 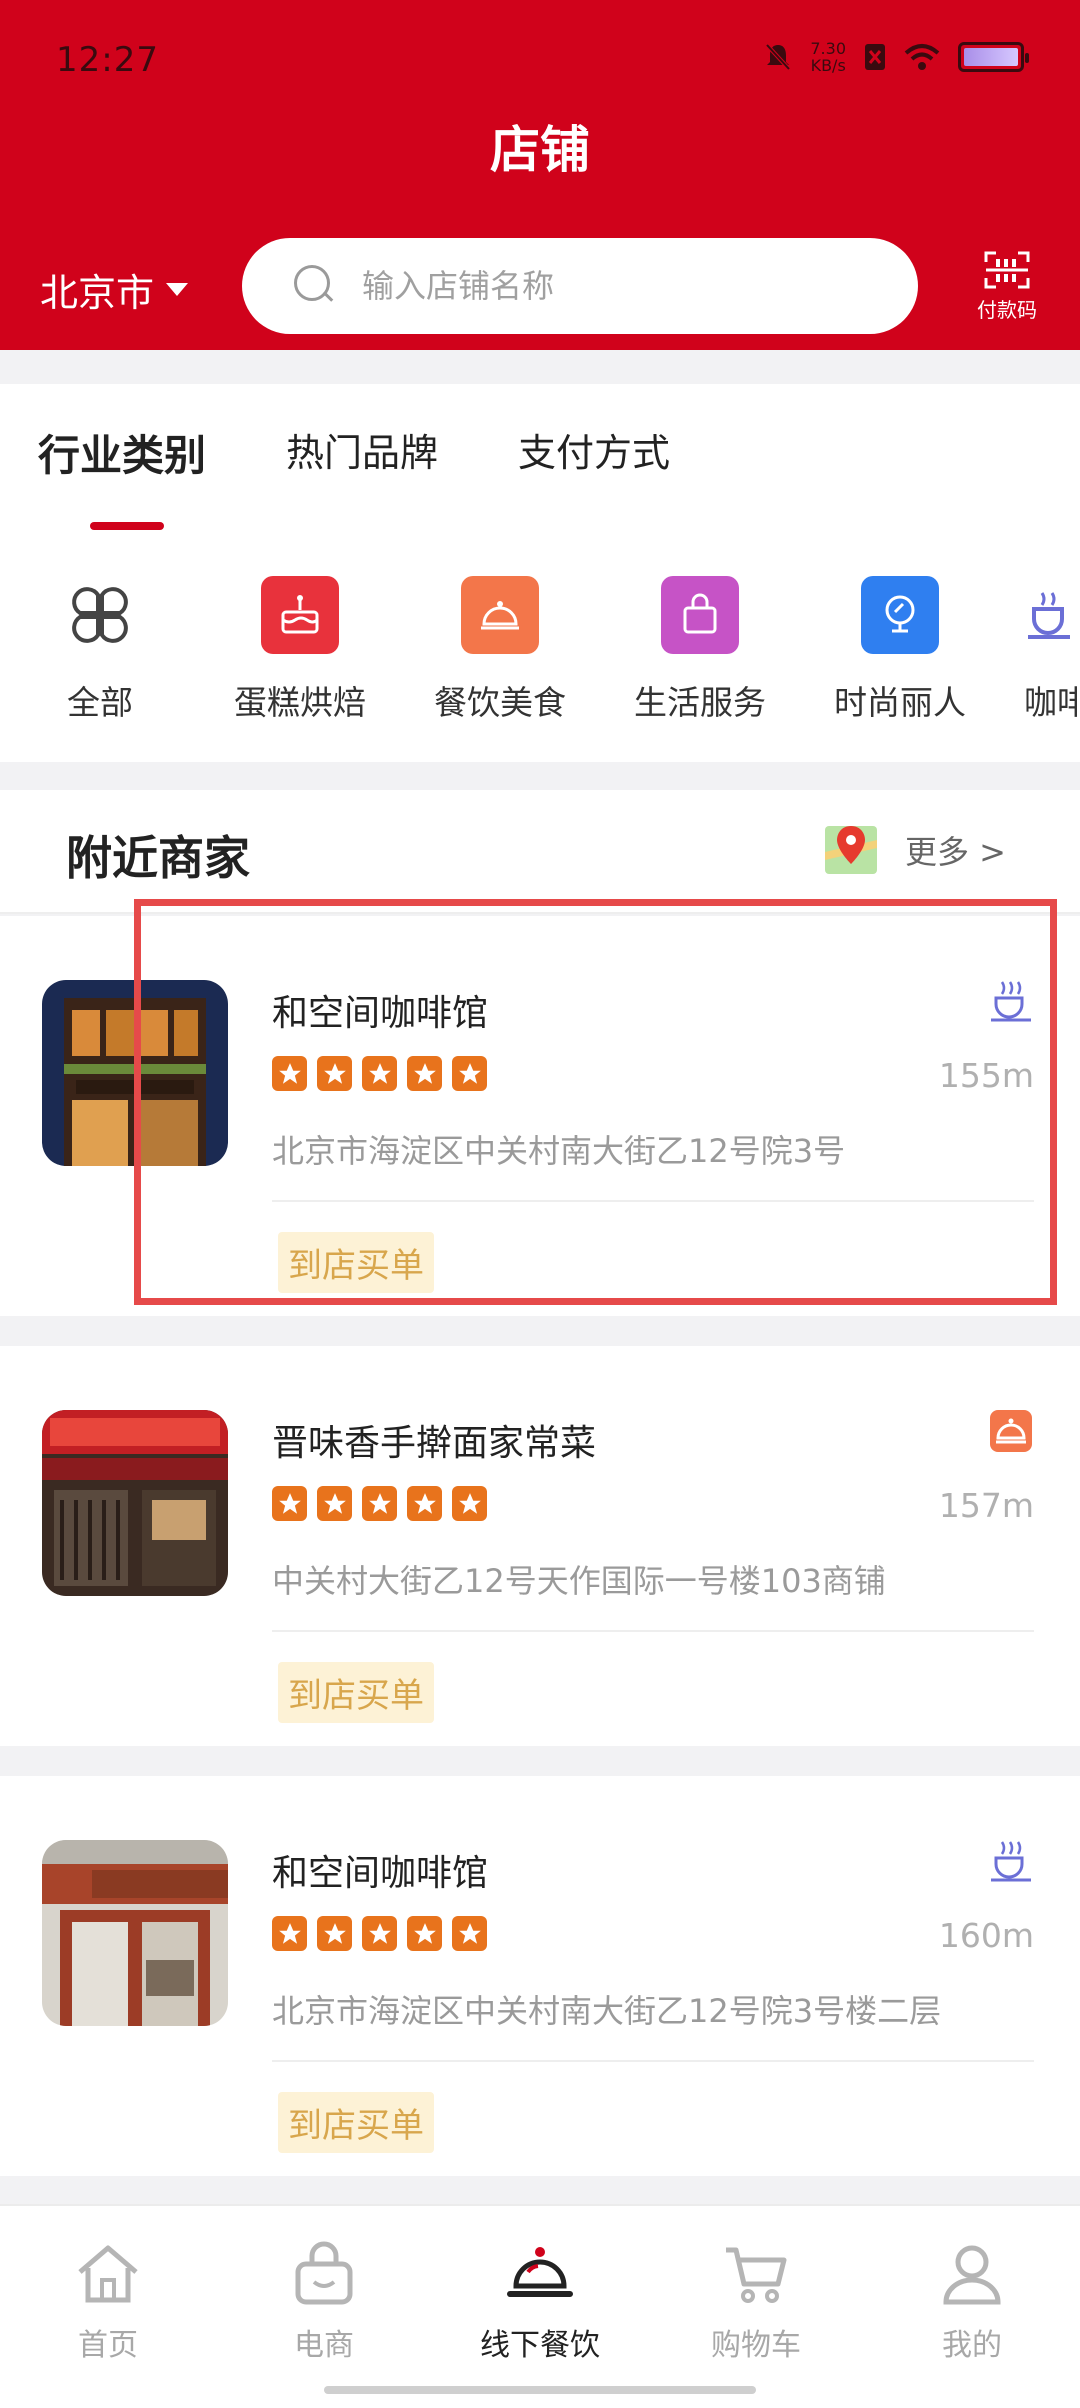 What do you see at coordinates (108, 2345) in the screenshot?
I see `nav-label: 首页` at bounding box center [108, 2345].